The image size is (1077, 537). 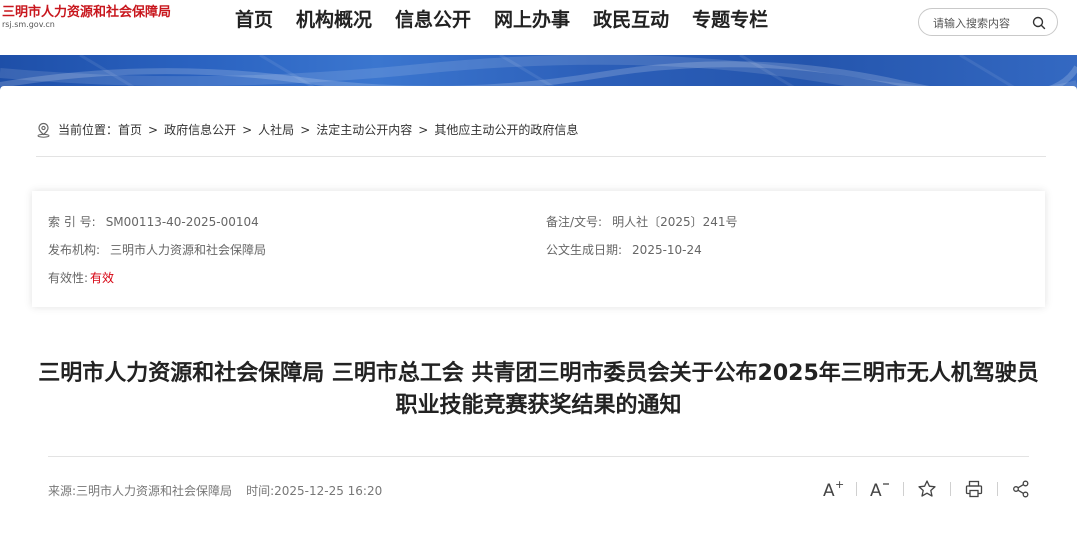 I want to click on favorite-button, so click(x=927, y=489).